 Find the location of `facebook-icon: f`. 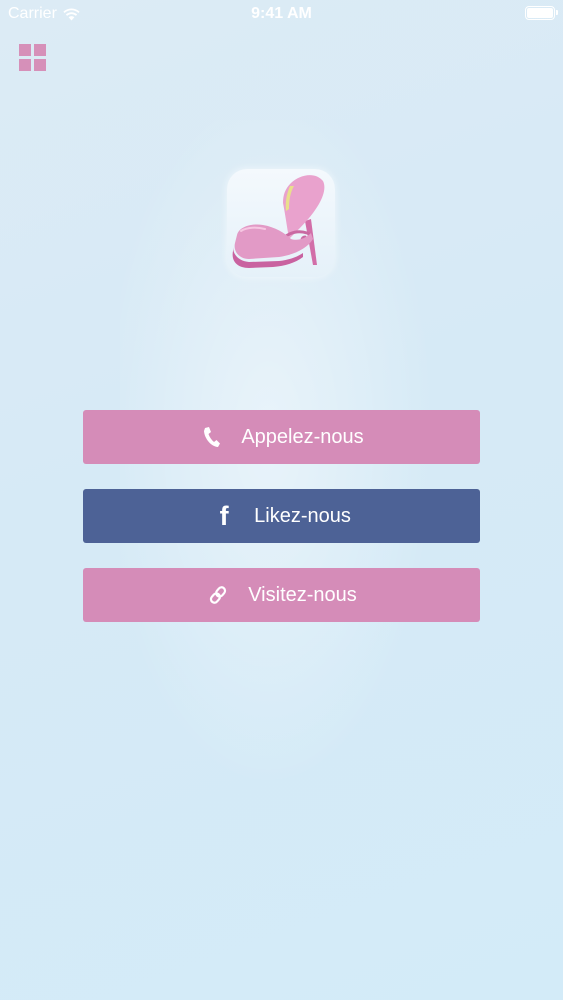

facebook-icon: f is located at coordinates (224, 516).